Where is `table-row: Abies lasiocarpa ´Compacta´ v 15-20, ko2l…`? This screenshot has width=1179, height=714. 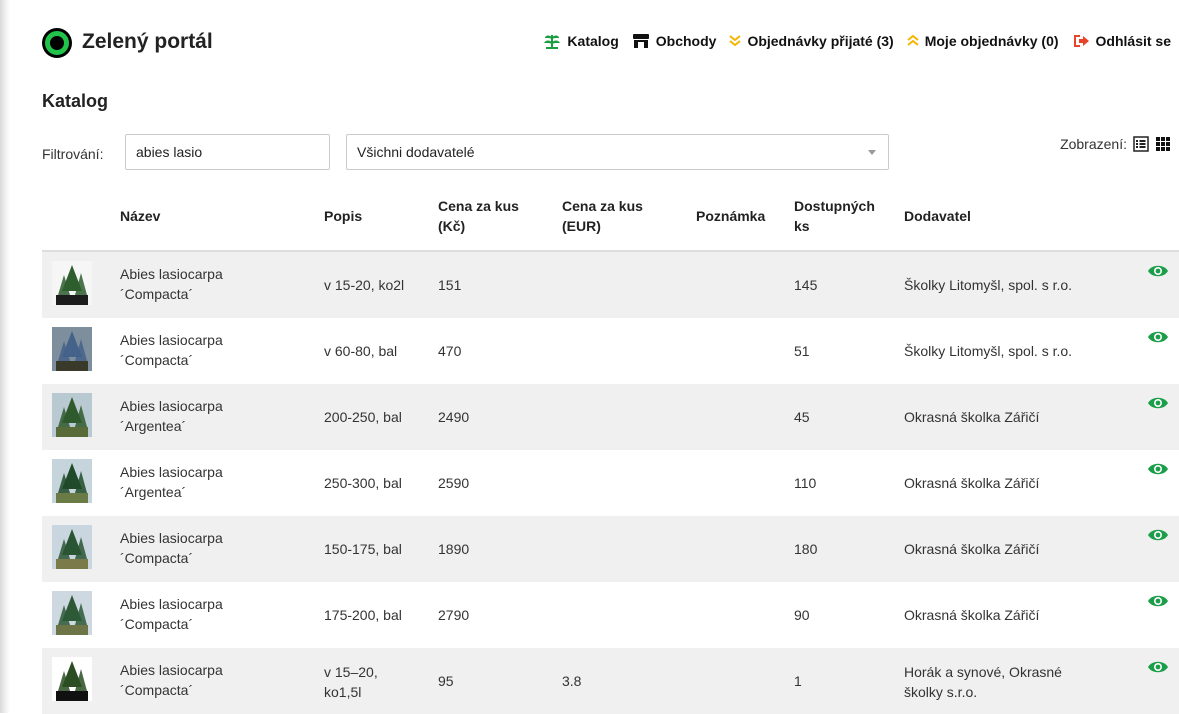
table-row: Abies lasiocarpa ´Compacta´ v 15-20, ko2l… is located at coordinates (610, 285).